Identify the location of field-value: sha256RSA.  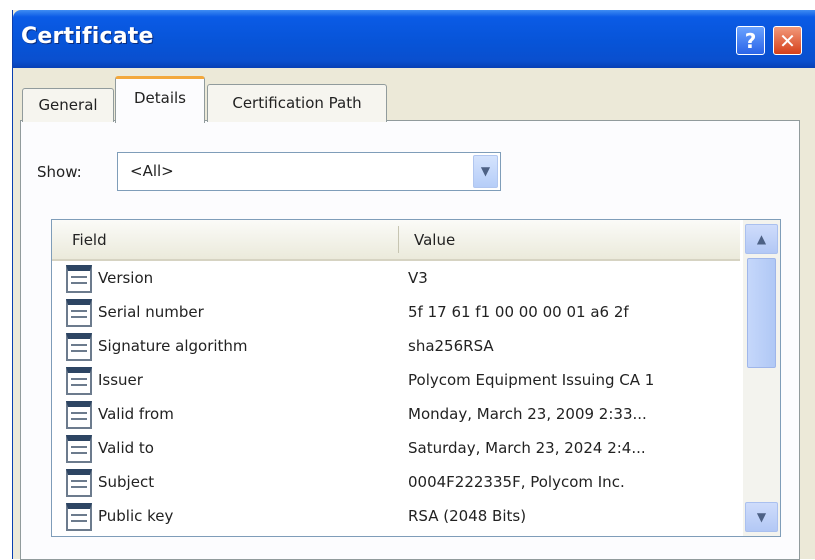
(451, 346).